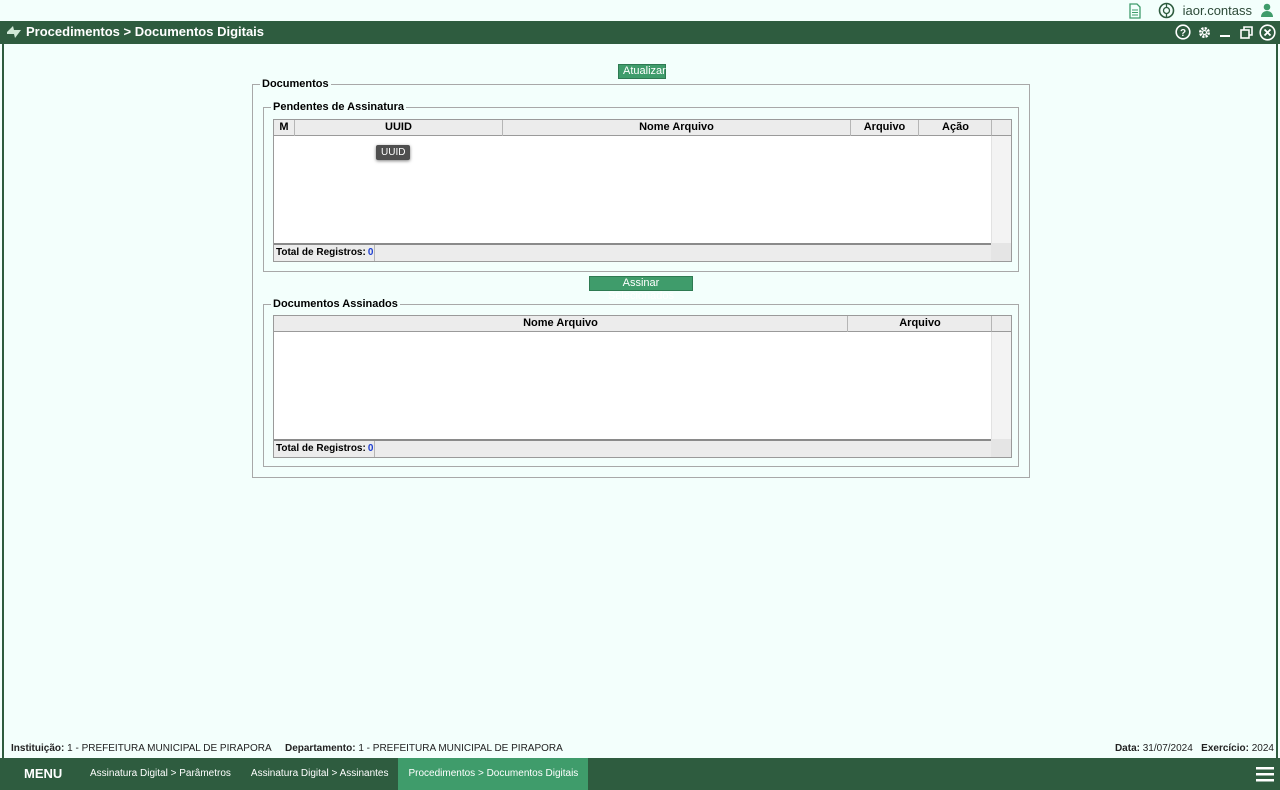  What do you see at coordinates (43, 774) in the screenshot?
I see `menu-button: MENU` at bounding box center [43, 774].